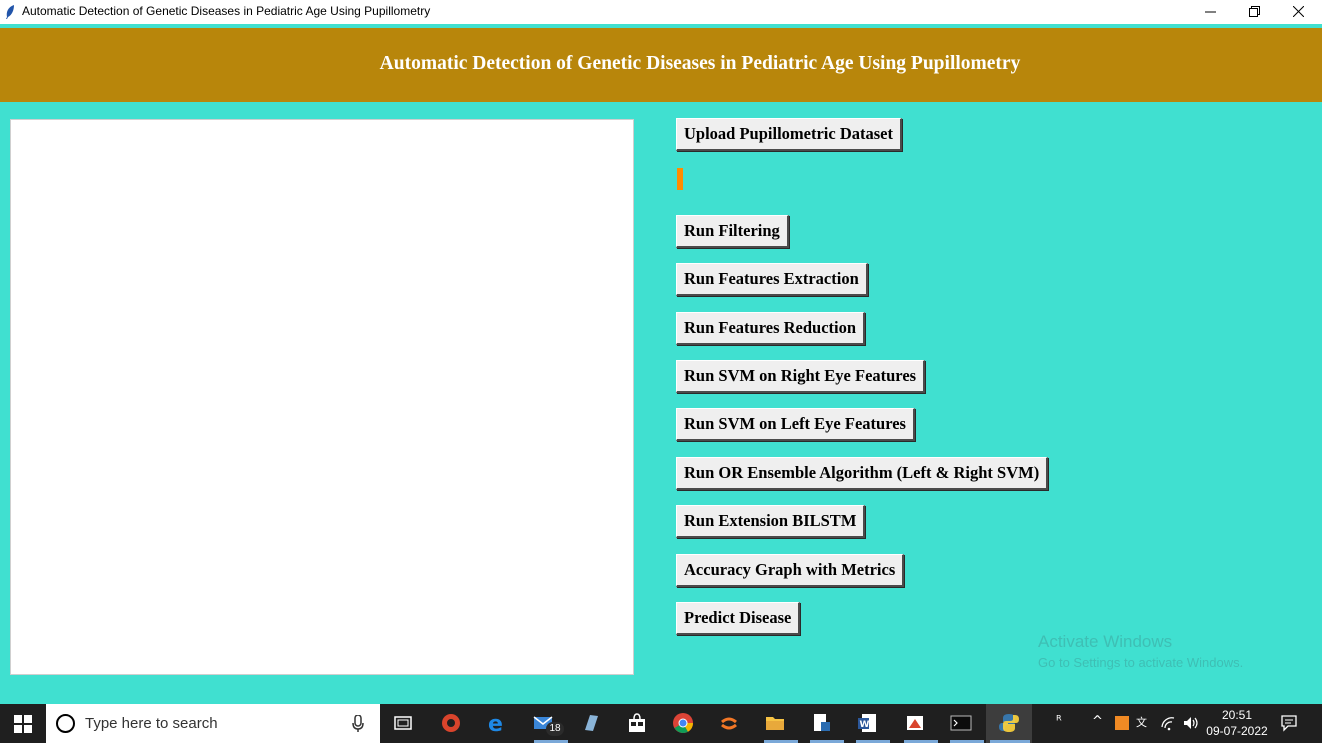  Describe the element at coordinates (775, 723) in the screenshot. I see `file-explorer-icon` at that location.